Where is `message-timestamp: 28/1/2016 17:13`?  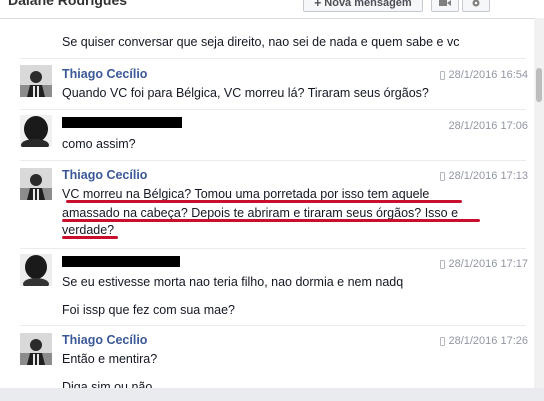
message-timestamp: 28/1/2016 17:13 is located at coordinates (484, 176).